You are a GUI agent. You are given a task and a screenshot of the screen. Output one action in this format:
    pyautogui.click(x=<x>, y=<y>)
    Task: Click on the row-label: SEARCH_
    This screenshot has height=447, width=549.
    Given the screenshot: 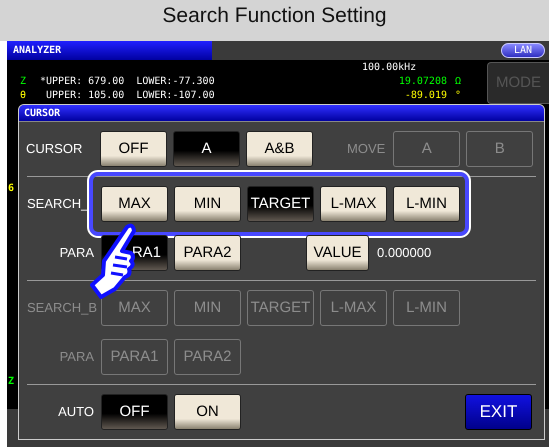 What is the action you would take?
    pyautogui.click(x=58, y=204)
    